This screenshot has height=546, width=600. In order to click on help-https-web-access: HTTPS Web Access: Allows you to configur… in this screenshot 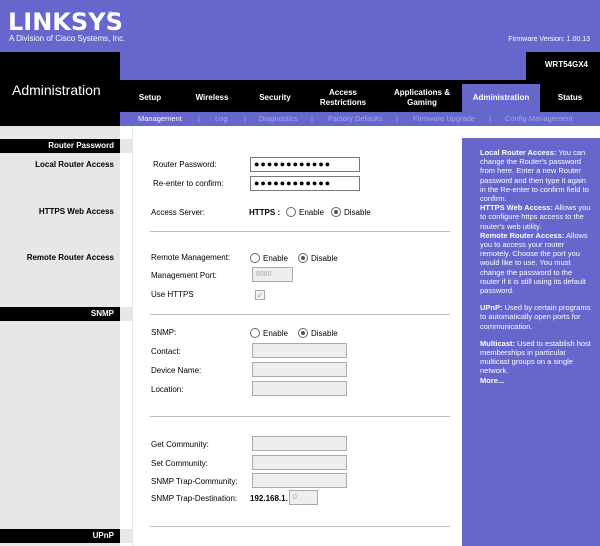, I will do `click(536, 217)`.